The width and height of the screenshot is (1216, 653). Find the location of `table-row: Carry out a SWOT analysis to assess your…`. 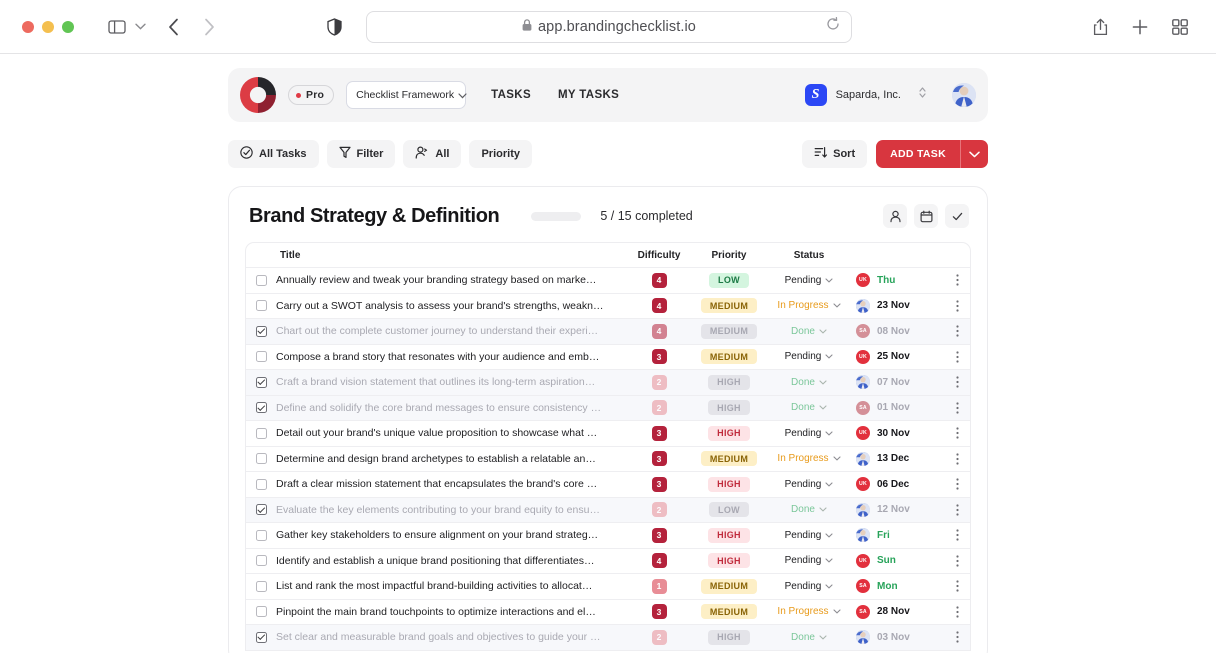

table-row: Carry out a SWOT analysis to assess your… is located at coordinates (608, 306).